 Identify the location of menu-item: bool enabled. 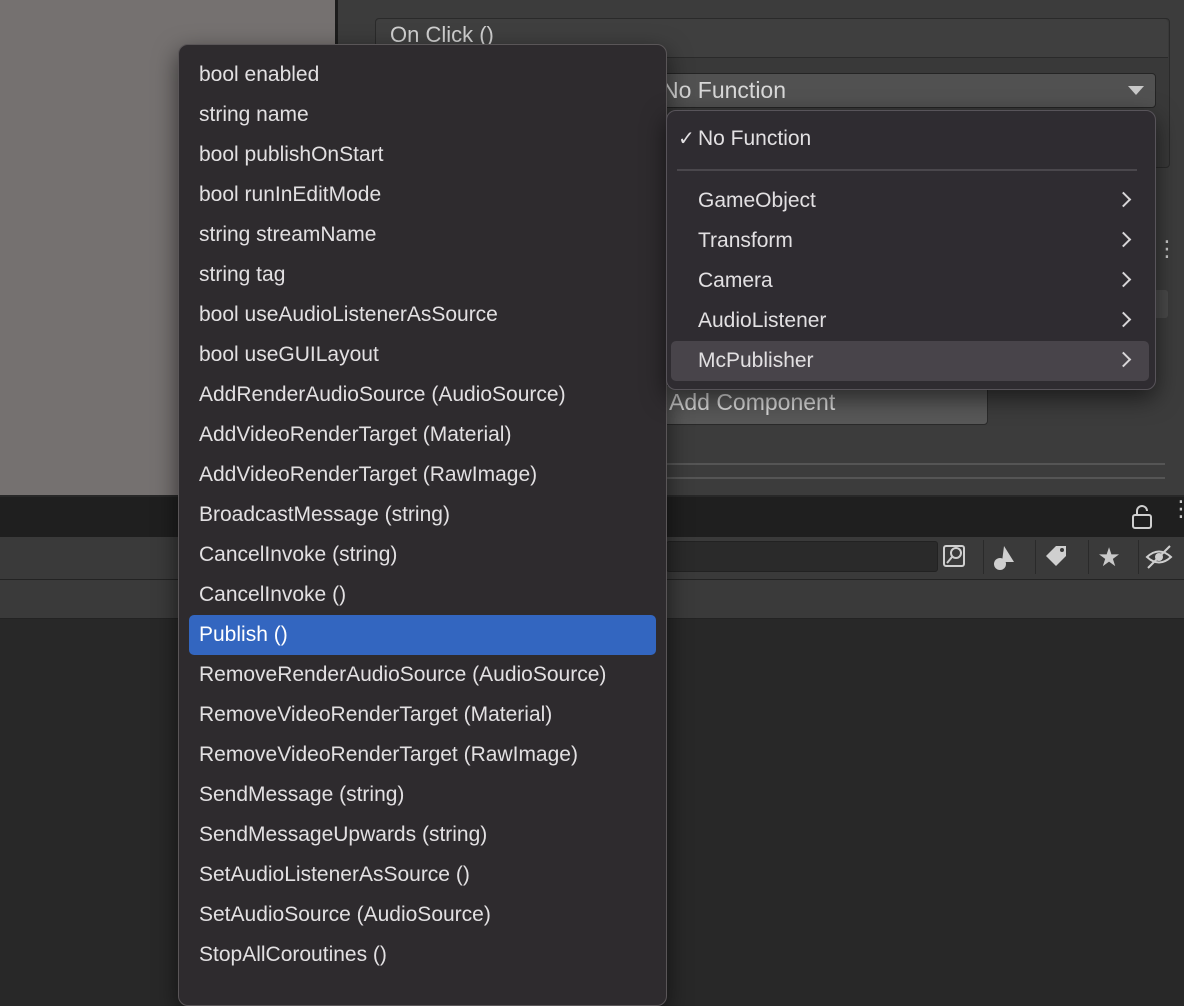
(422, 75).